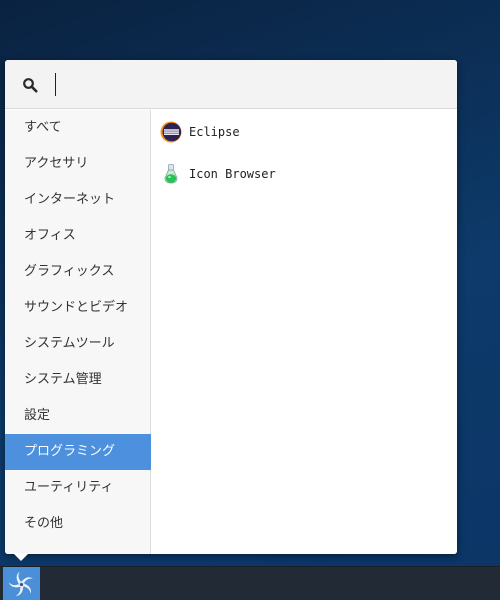  What do you see at coordinates (214, 132) in the screenshot?
I see `app-label: Eclipse` at bounding box center [214, 132].